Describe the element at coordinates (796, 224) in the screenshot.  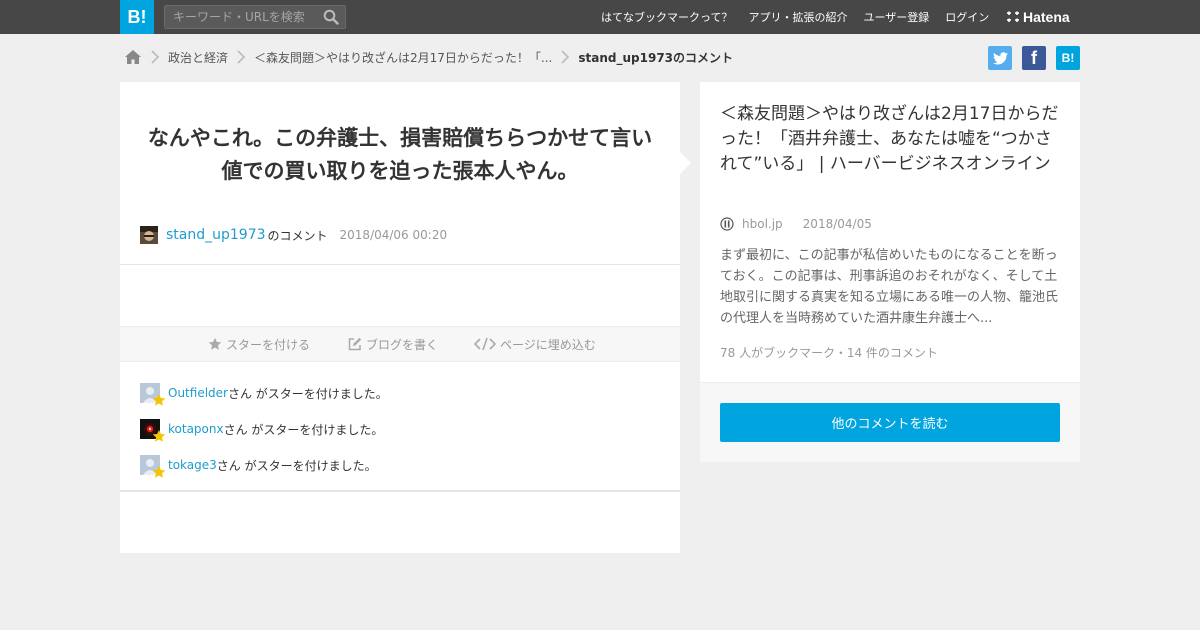
I see `article-meta: hbol.jp 2018/04/05` at that location.